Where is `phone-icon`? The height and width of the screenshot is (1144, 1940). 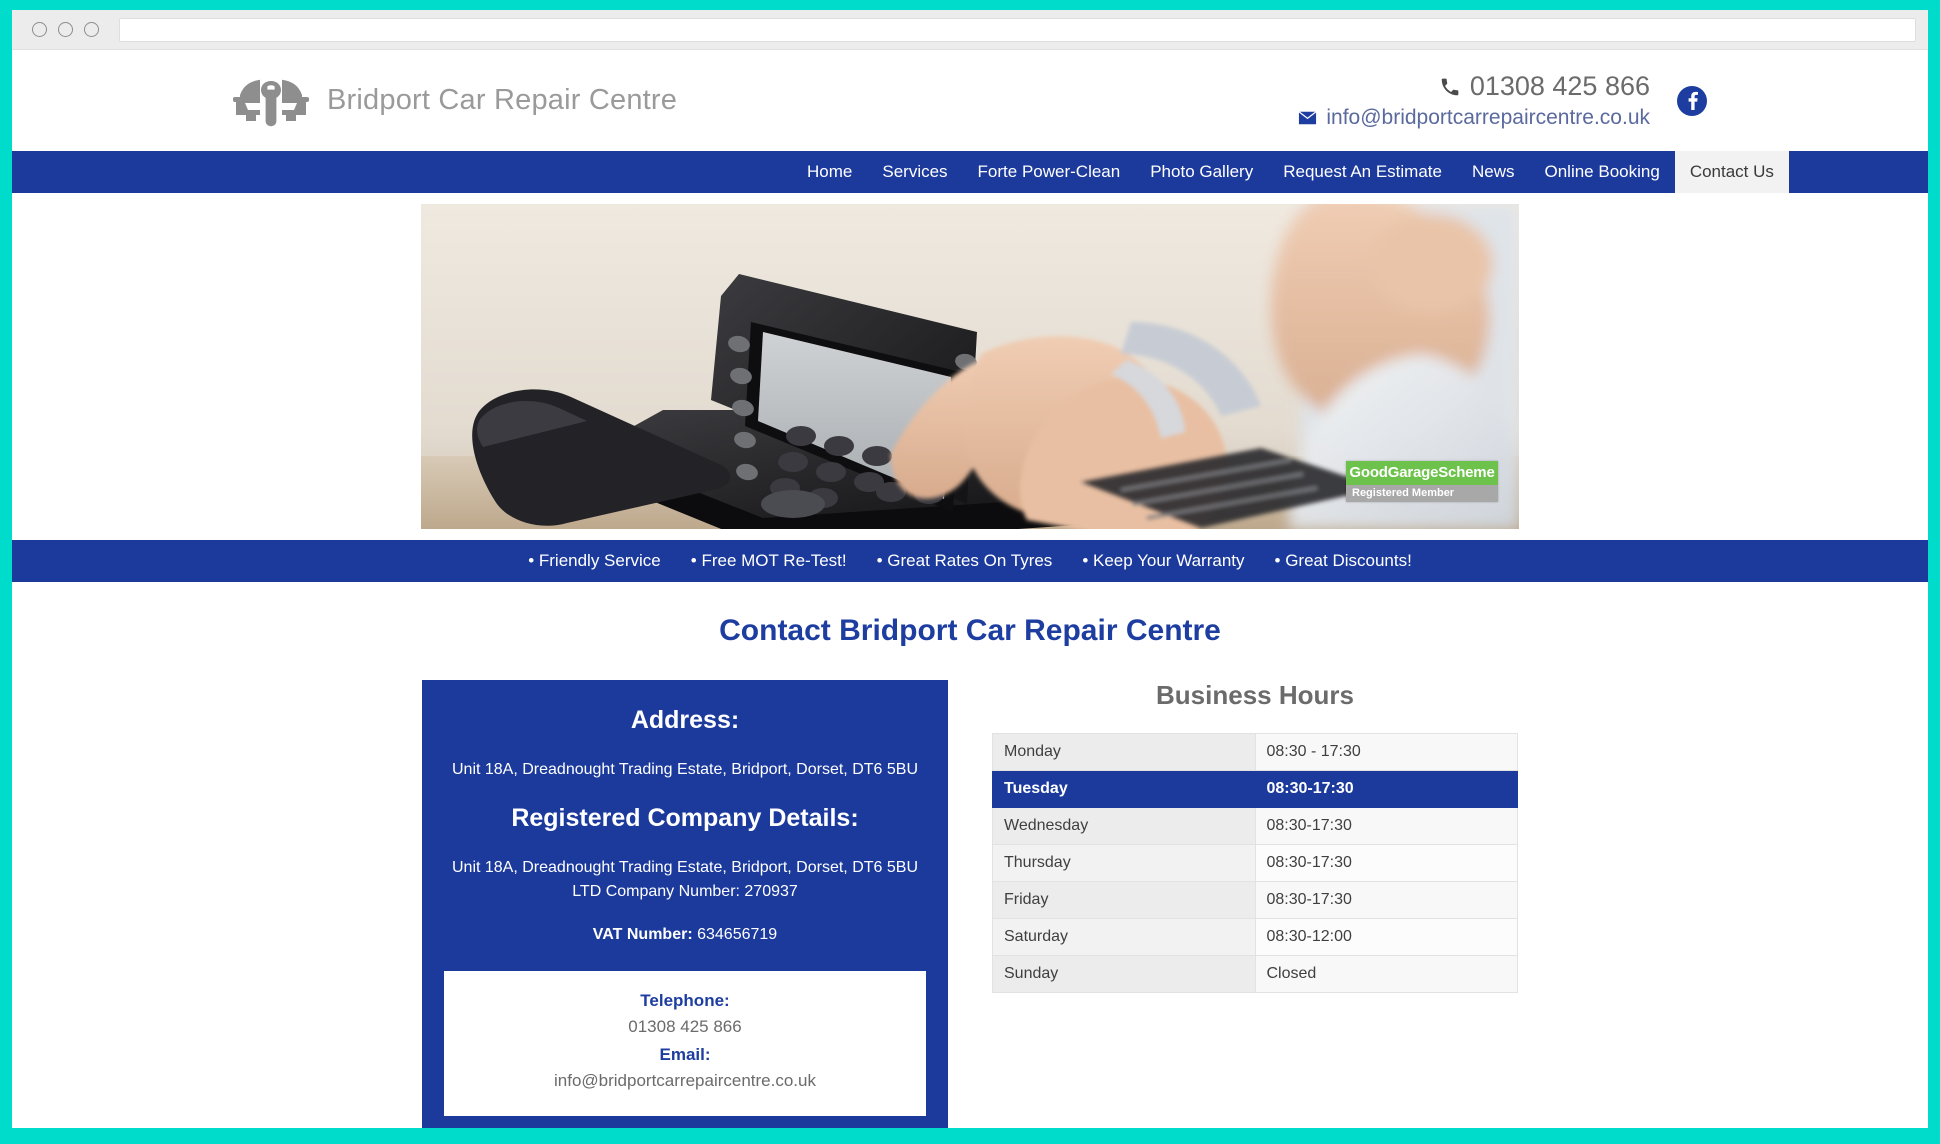 phone-icon is located at coordinates (1450, 87).